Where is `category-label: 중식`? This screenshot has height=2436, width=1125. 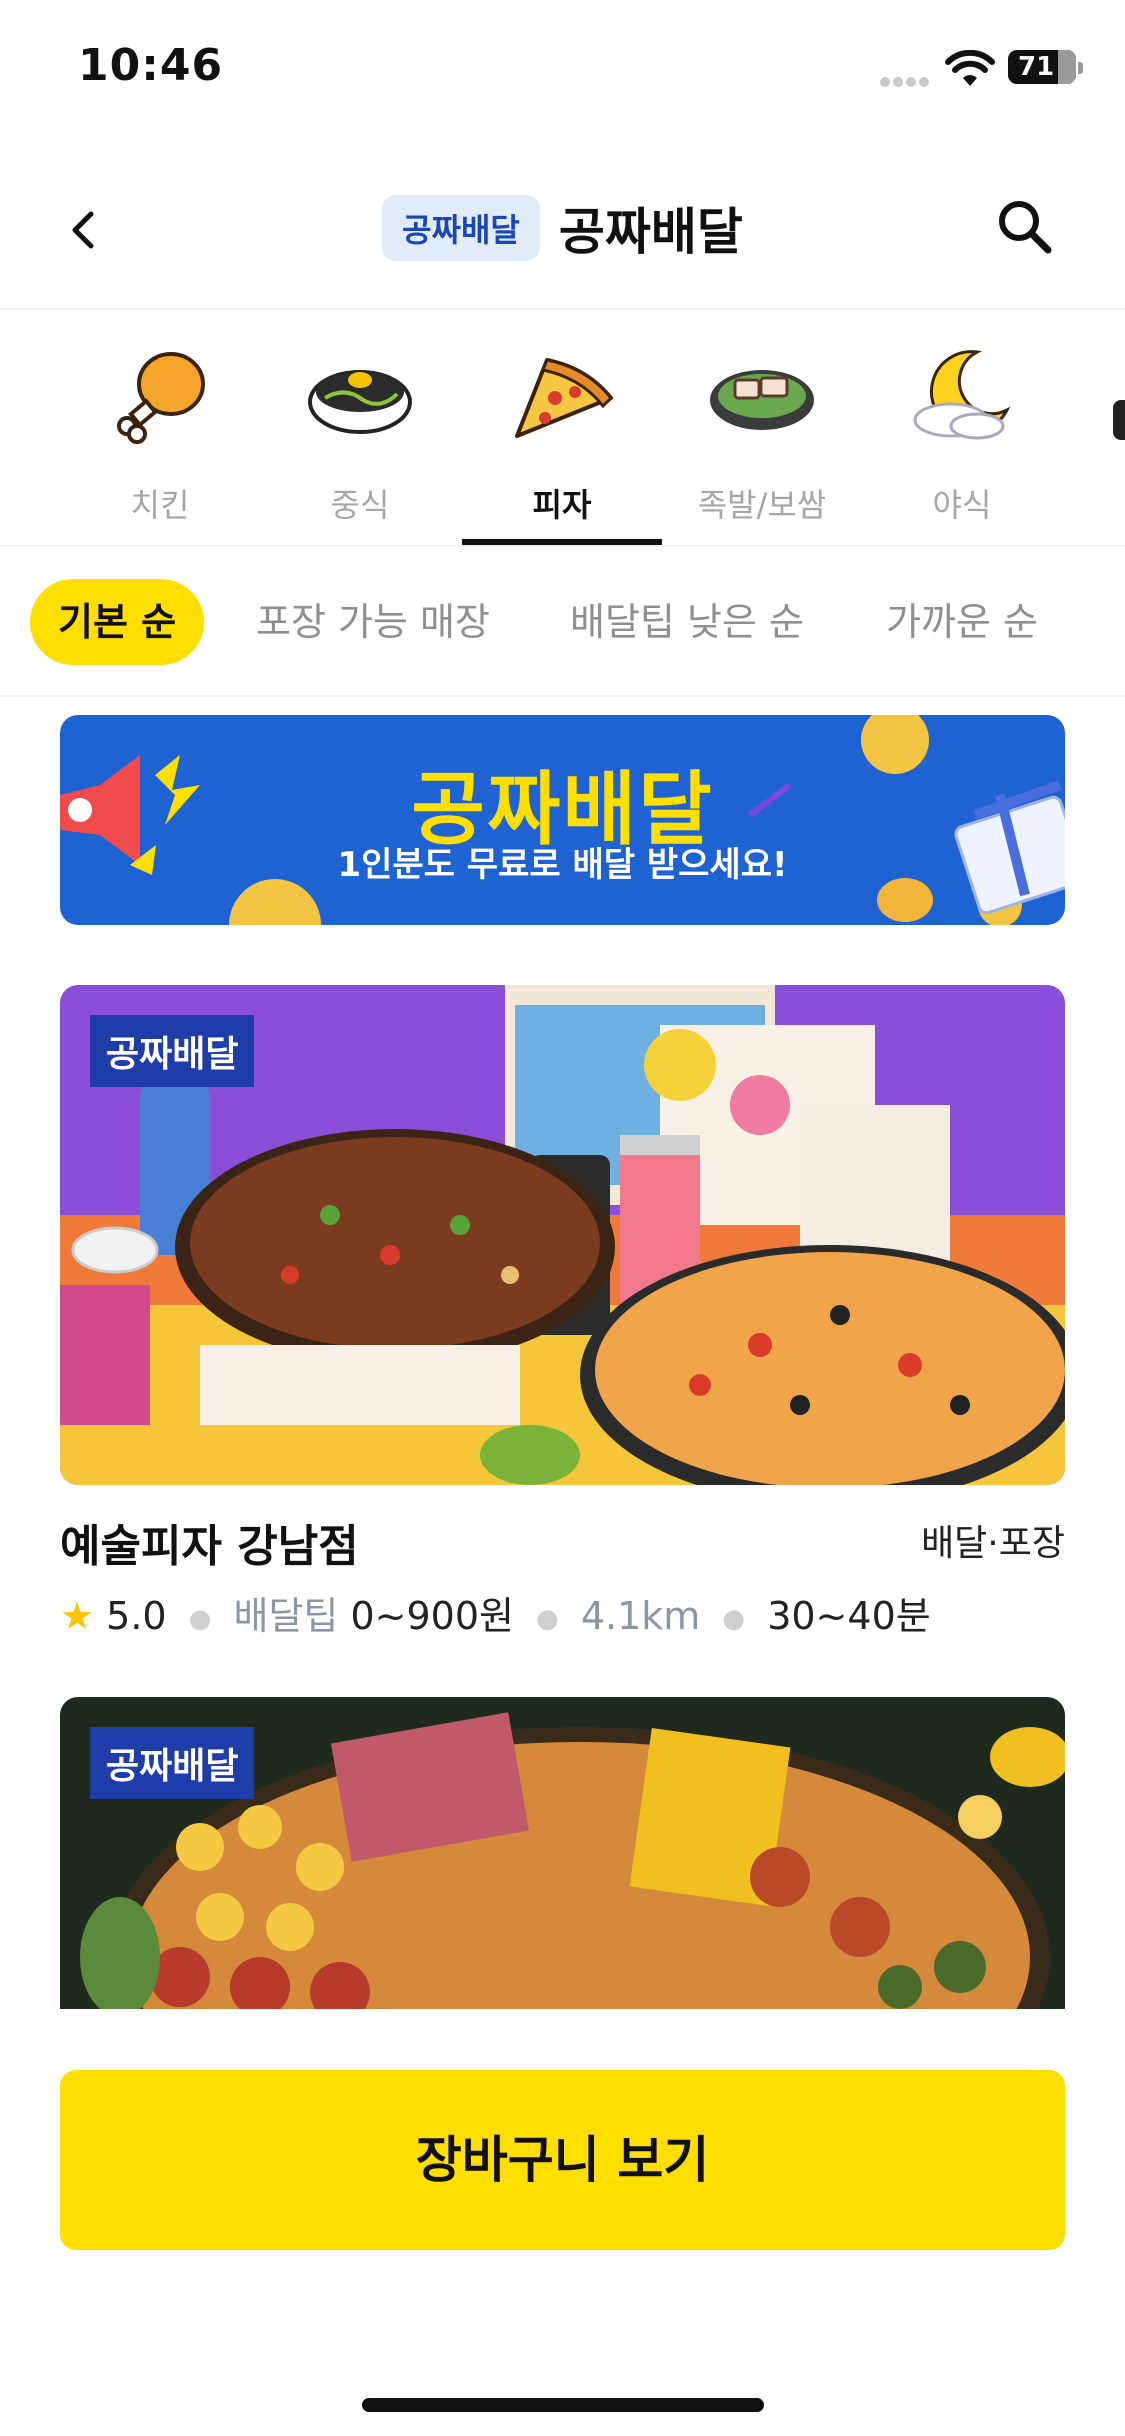 category-label: 중식 is located at coordinates (360, 505).